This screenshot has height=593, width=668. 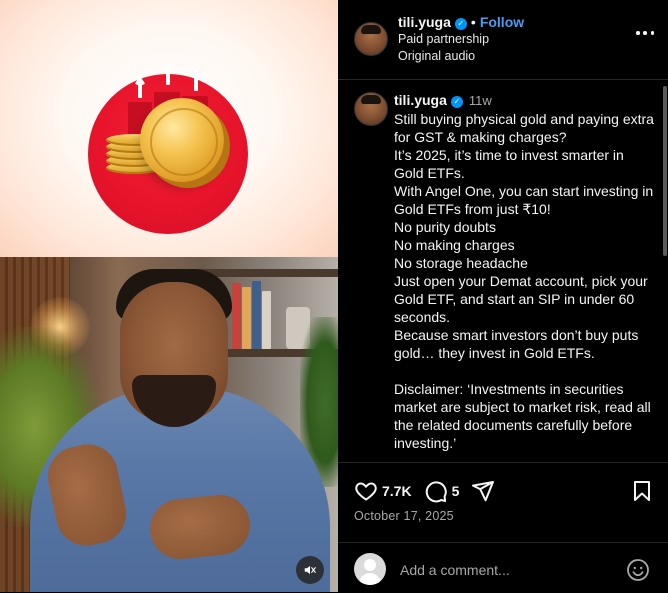 What do you see at coordinates (510, 570) in the screenshot?
I see `comment-input` at bounding box center [510, 570].